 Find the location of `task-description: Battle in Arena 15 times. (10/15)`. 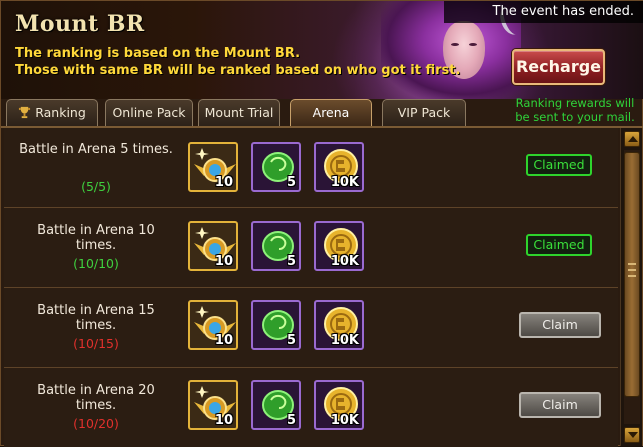

task-description: Battle in Arena 15 times. (10/15) is located at coordinates (96, 328).